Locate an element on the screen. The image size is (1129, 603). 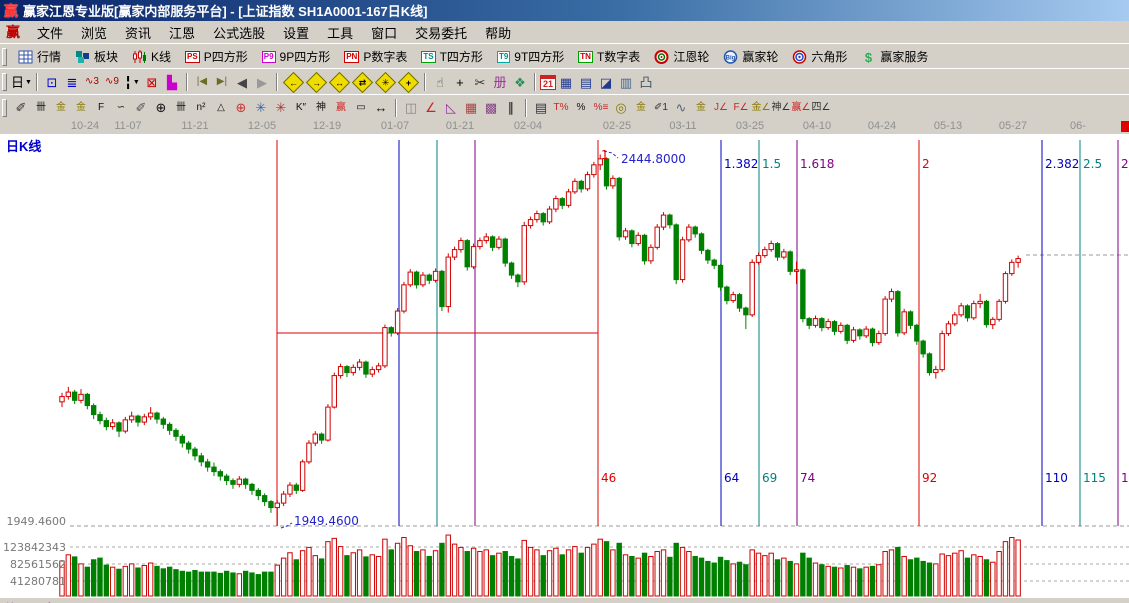
grid-box2-tool-button: ▩ is located at coordinates (491, 107).